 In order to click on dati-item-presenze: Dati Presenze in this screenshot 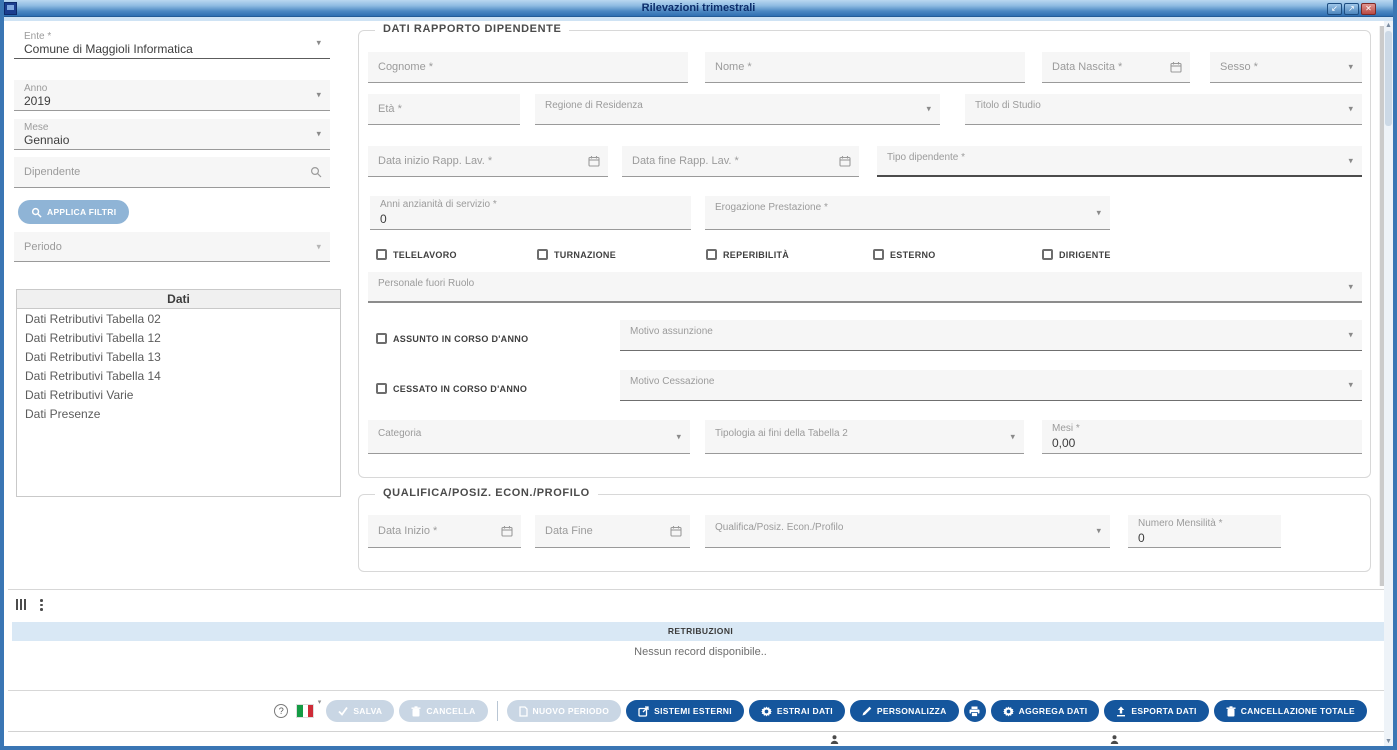, I will do `click(178, 413)`.